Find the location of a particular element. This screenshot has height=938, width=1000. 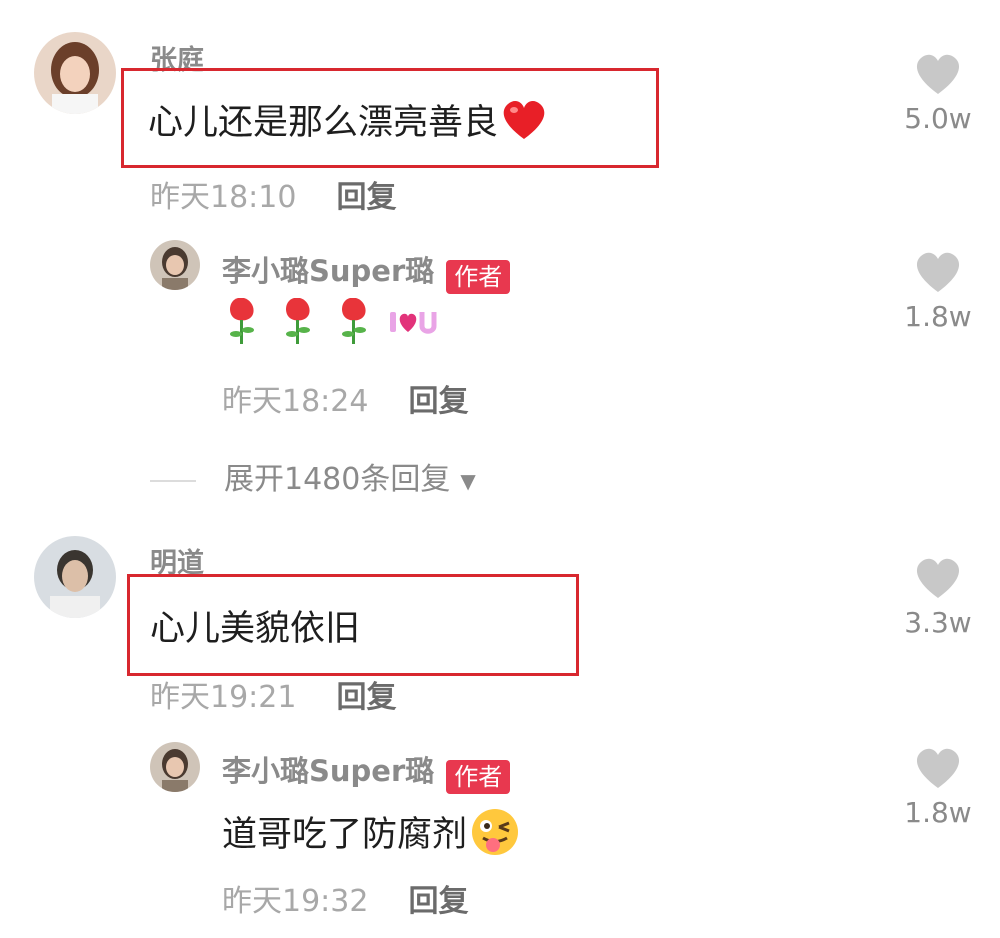

expand-replies-button: 展开1480条回复 ▼ is located at coordinates (313, 476).